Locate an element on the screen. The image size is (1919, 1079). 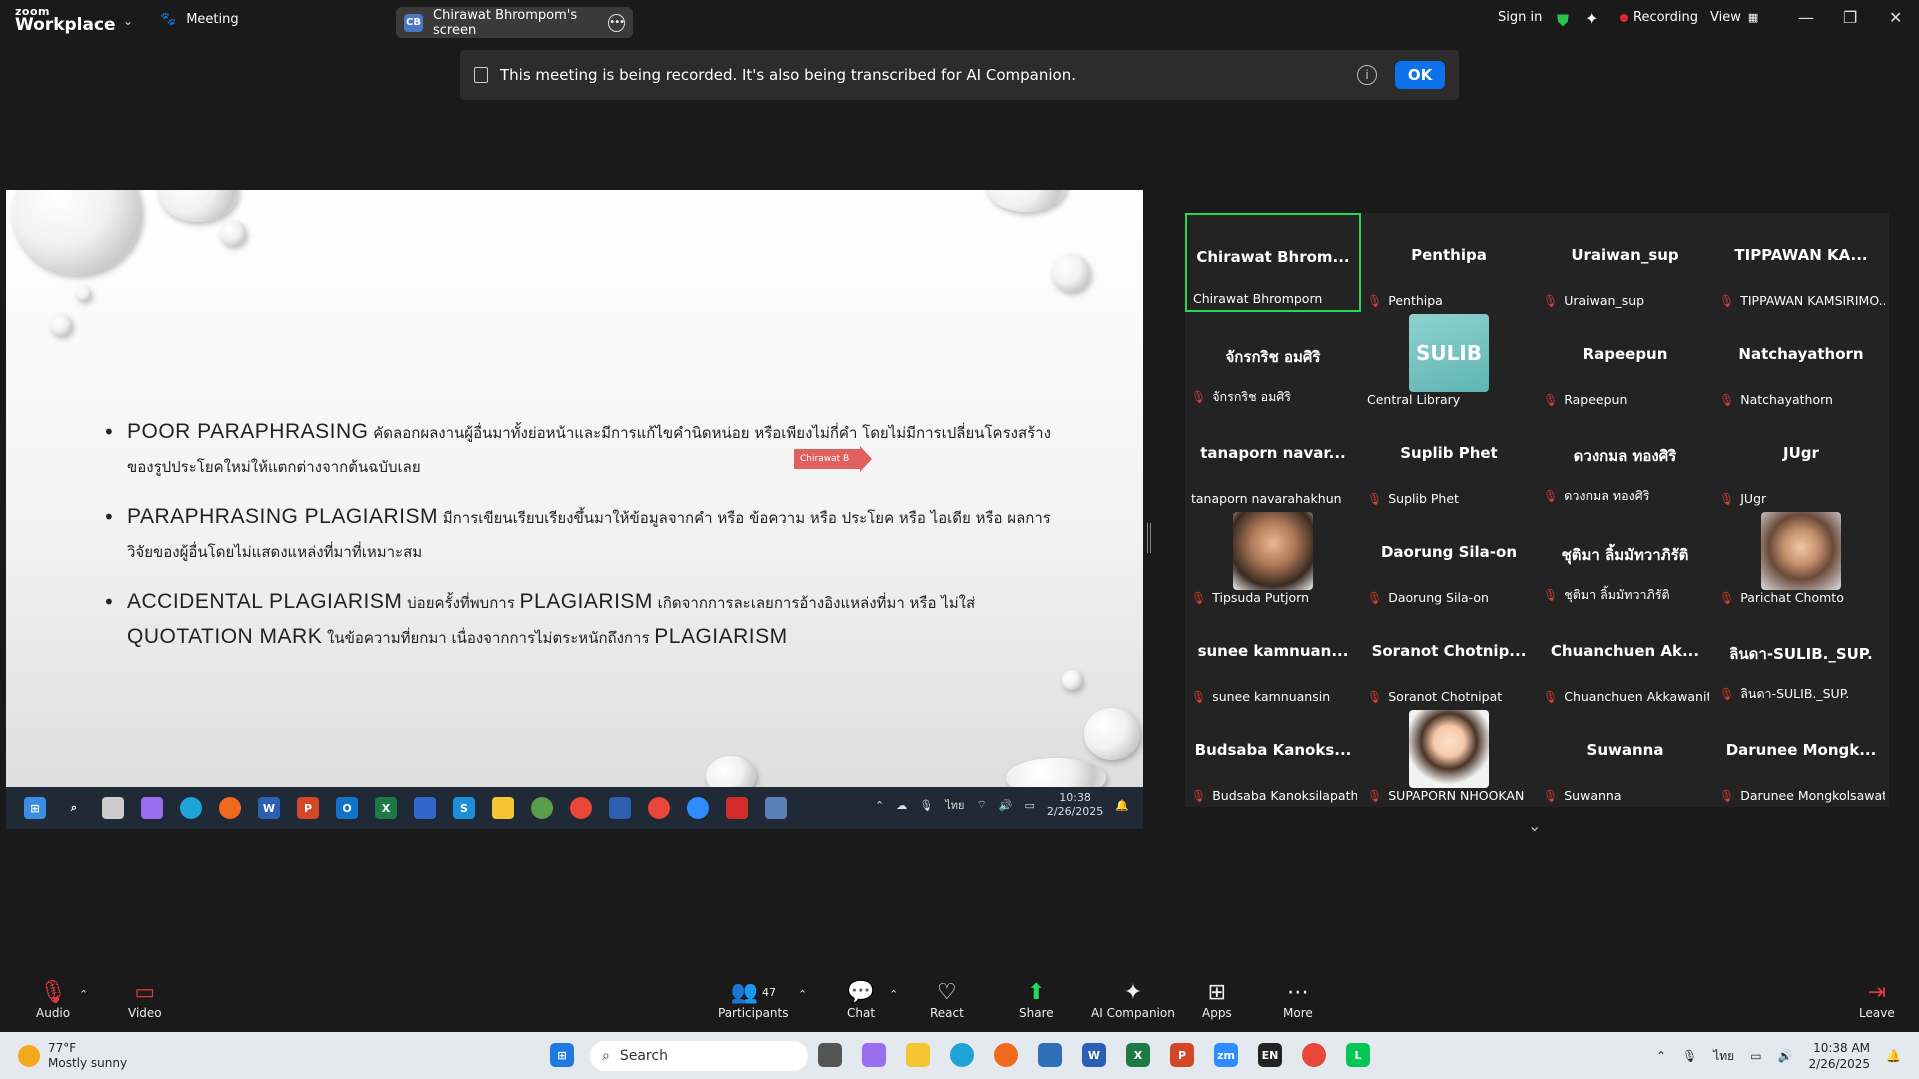
view-button: View ▦ is located at coordinates (1734, 17).